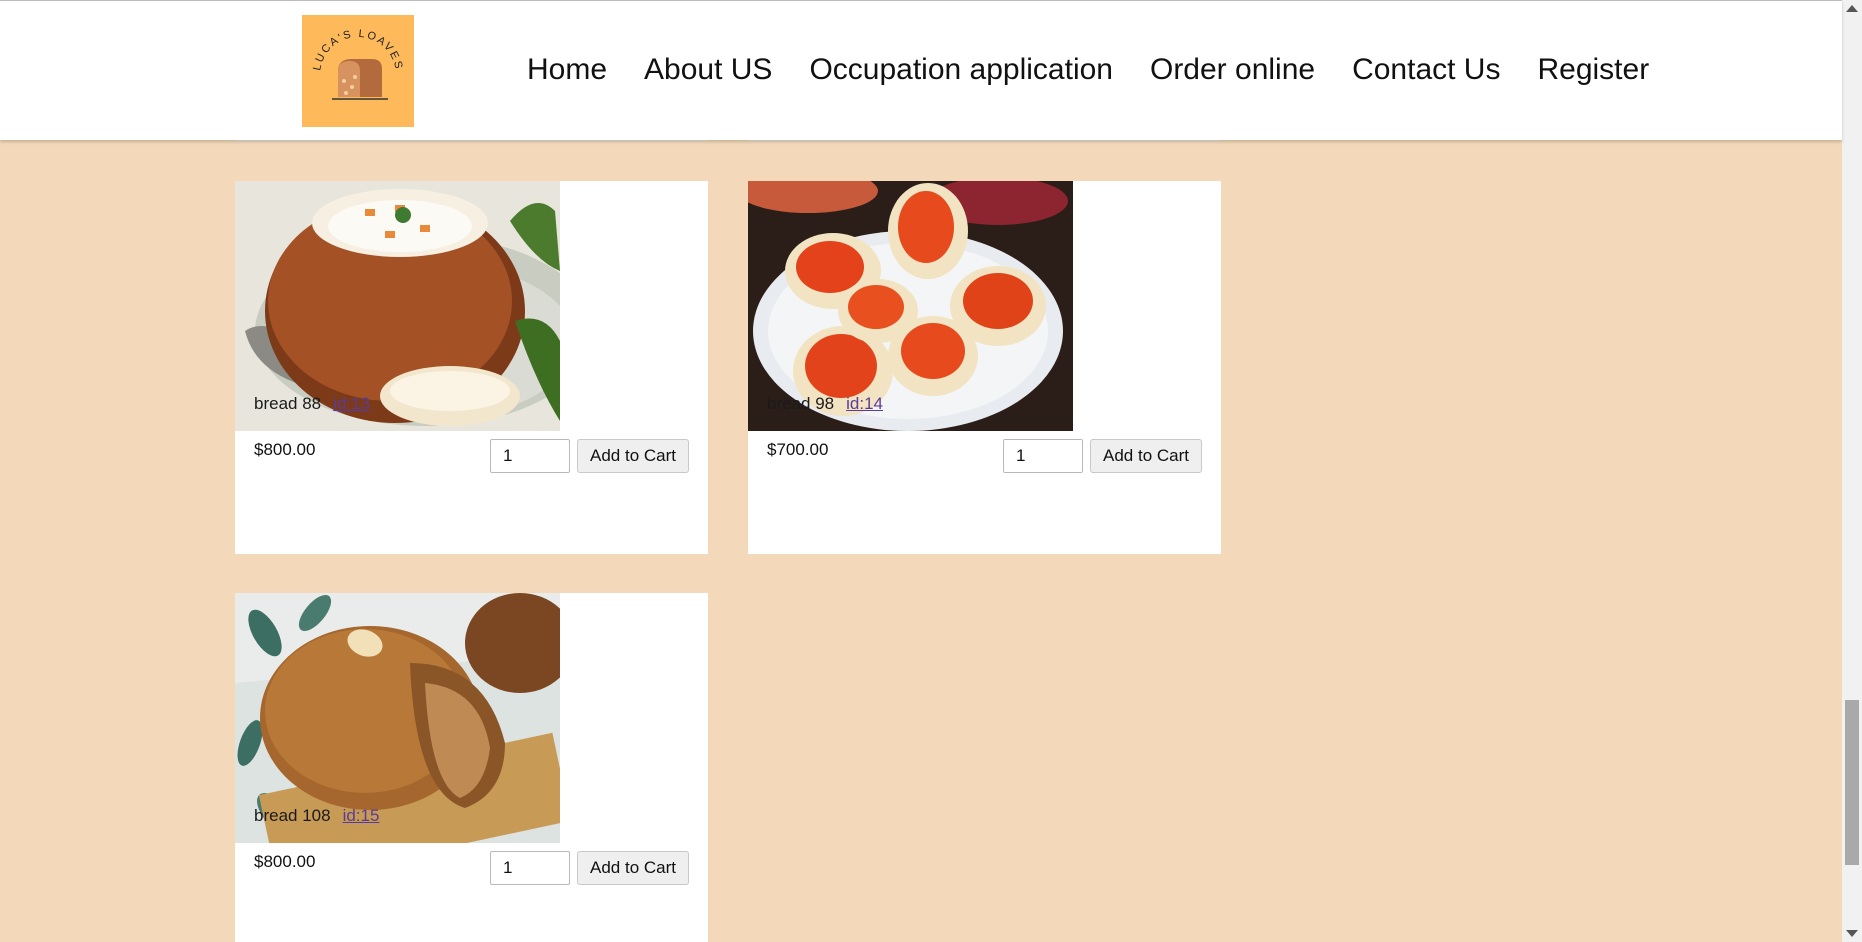 Image resolution: width=1862 pixels, height=942 pixels. What do you see at coordinates (864, 403) in the screenshot?
I see `product-id-link: id:14` at bounding box center [864, 403].